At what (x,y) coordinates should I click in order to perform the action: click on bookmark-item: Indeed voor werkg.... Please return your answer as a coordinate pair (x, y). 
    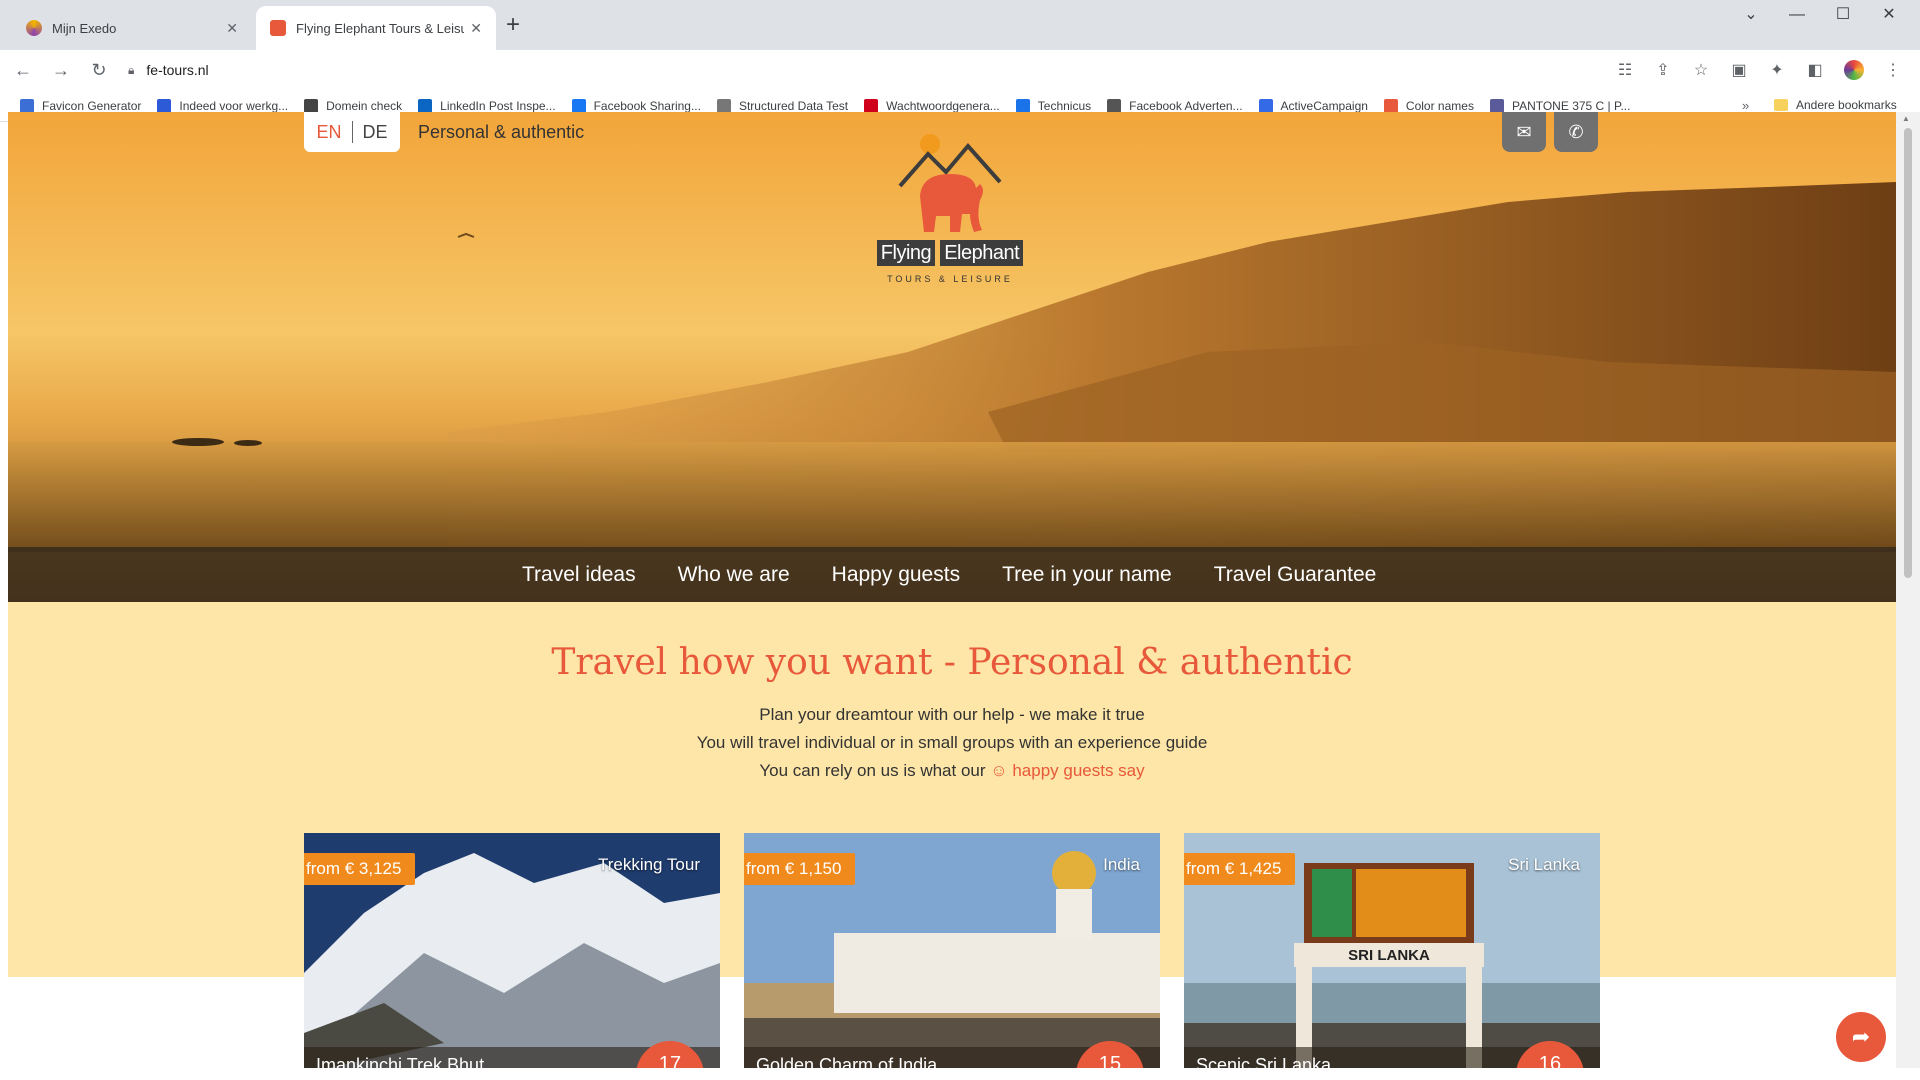
    Looking at the image, I should click on (223, 105).